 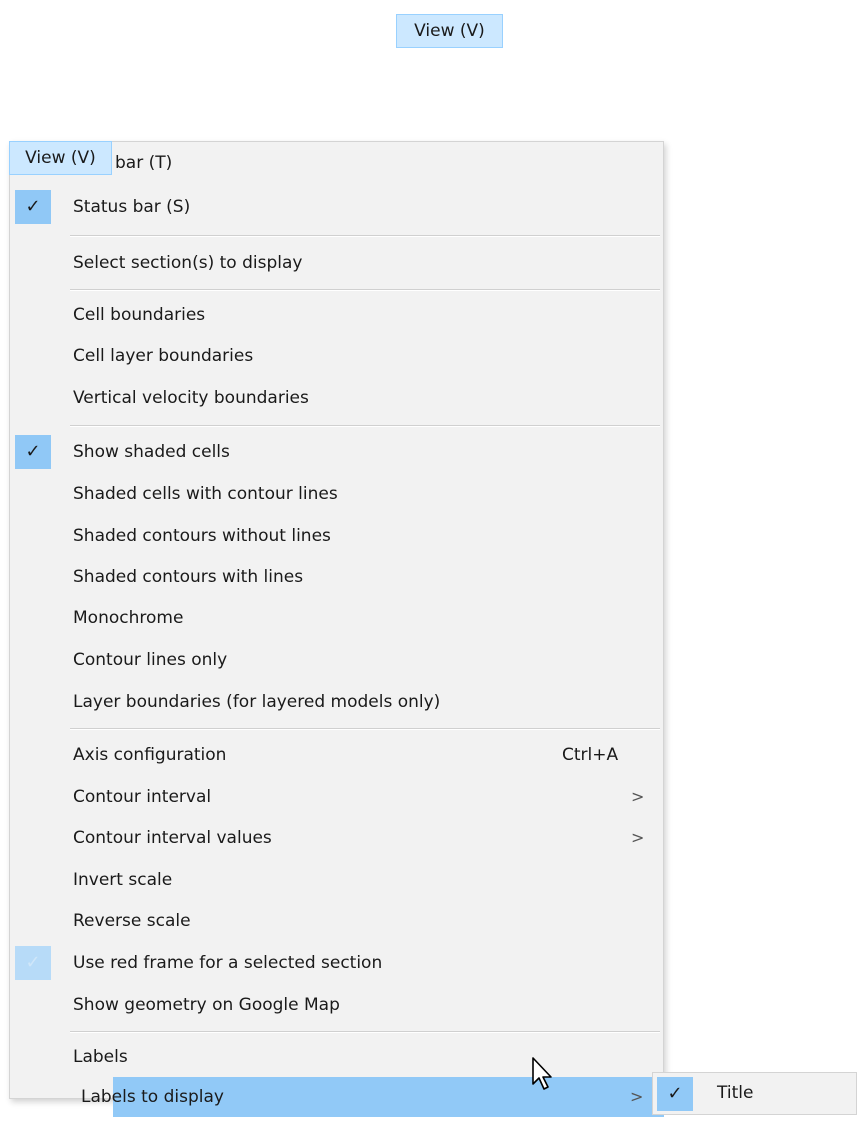 What do you see at coordinates (336, 356) in the screenshot?
I see `menu-item-cell-layer-boundaries: Cell layer boundaries` at bounding box center [336, 356].